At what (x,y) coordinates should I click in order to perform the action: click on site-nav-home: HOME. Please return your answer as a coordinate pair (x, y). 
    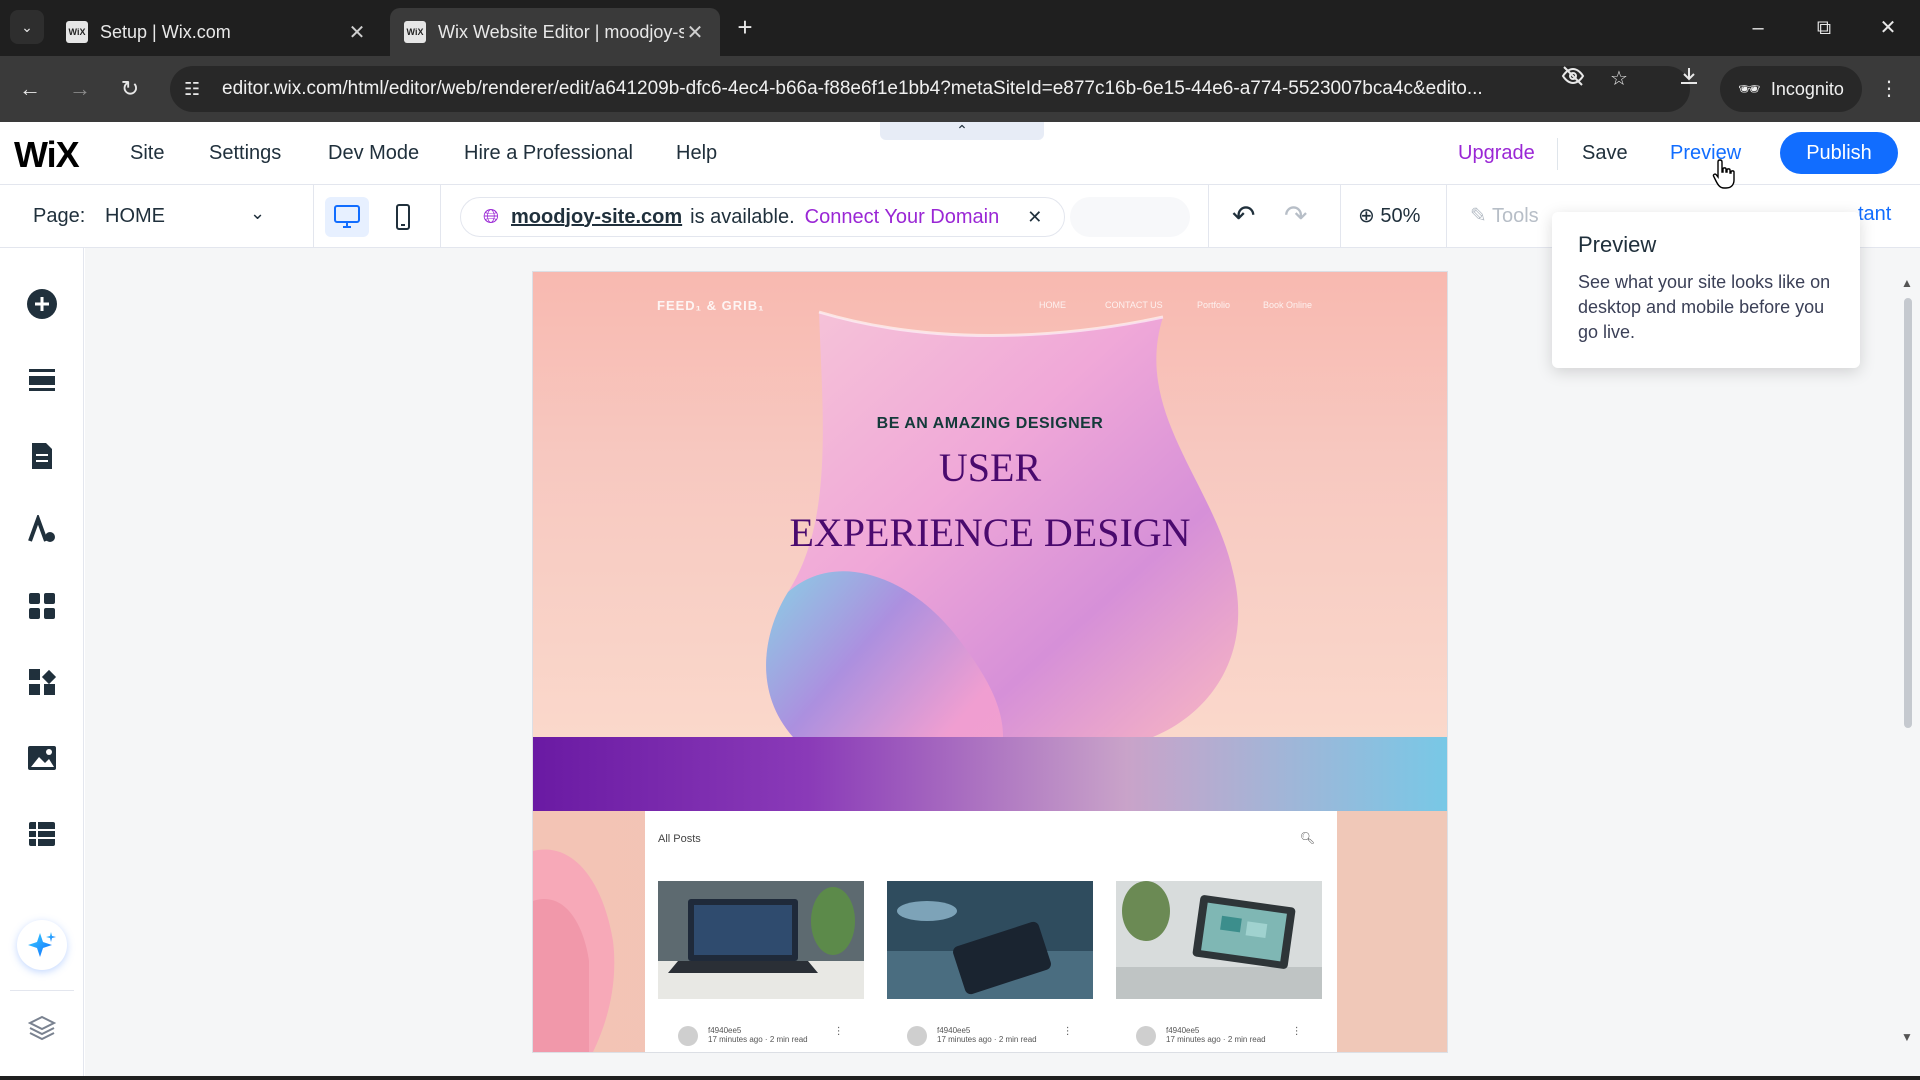
    Looking at the image, I should click on (1052, 305).